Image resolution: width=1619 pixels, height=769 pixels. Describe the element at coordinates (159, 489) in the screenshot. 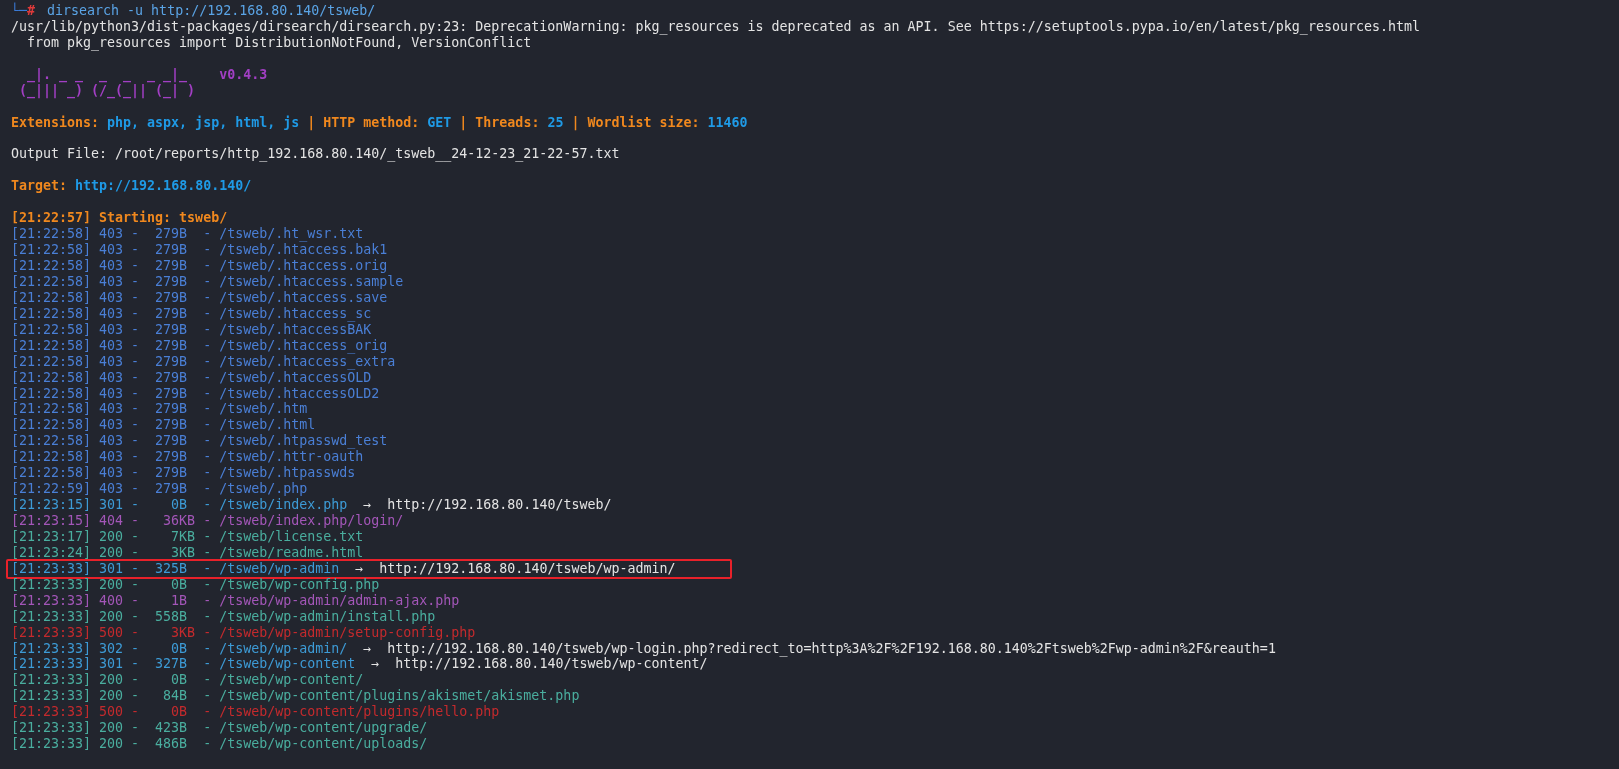

I see `result-line: [21:22:59] 403 - 279B - /tsweb/.php` at that location.